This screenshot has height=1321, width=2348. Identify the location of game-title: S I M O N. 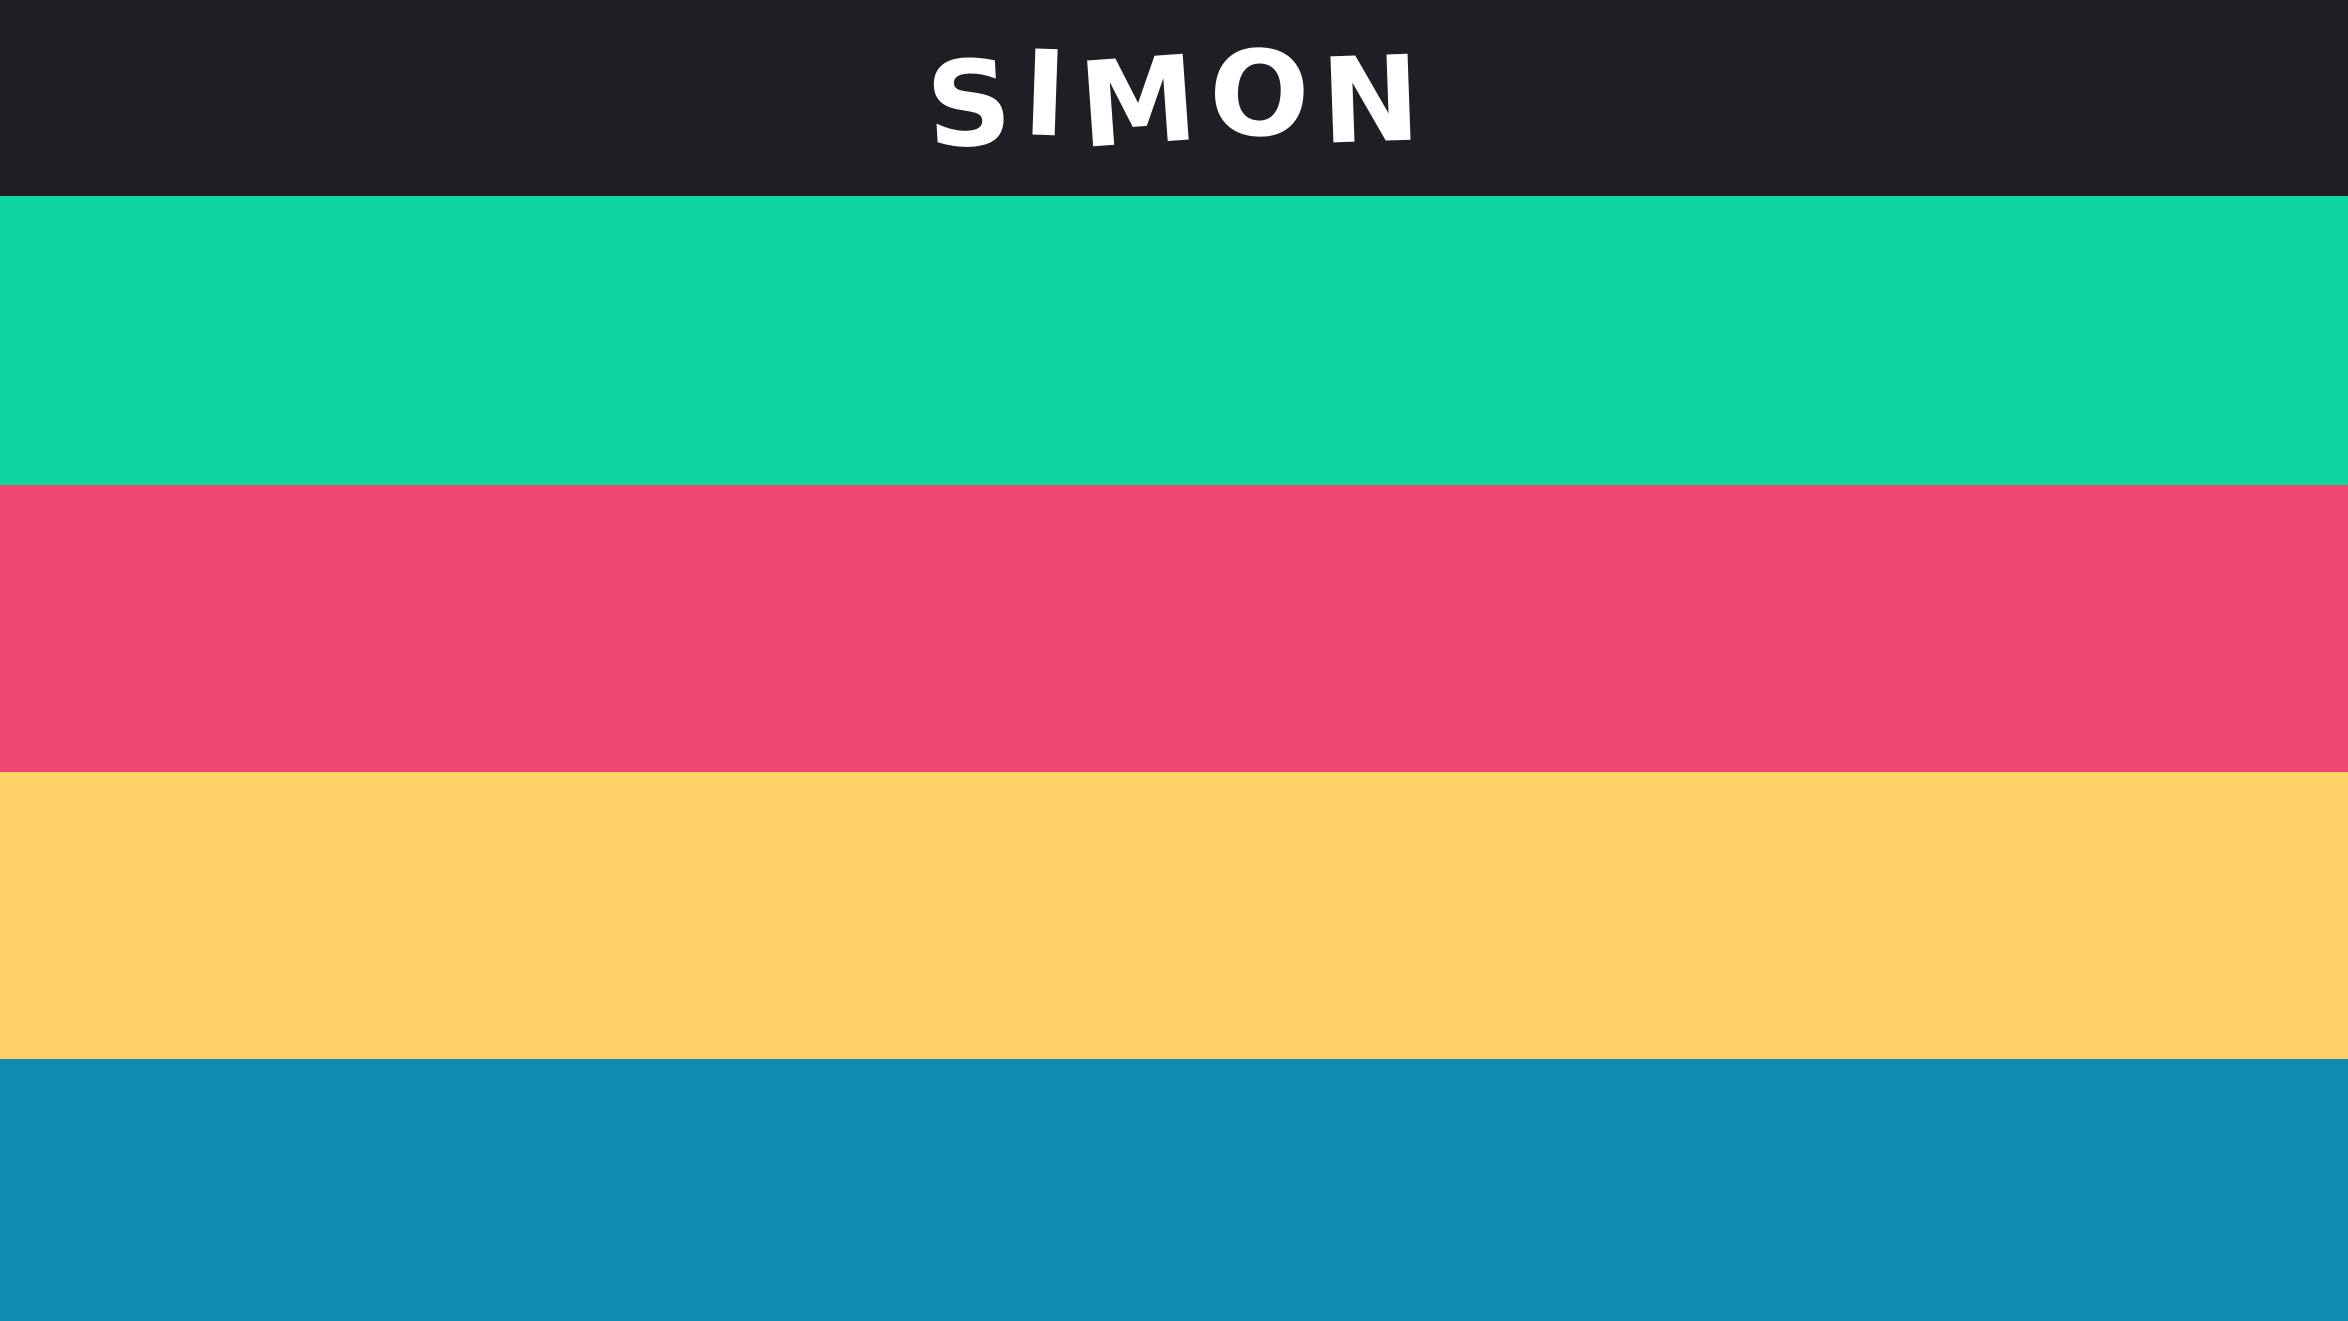
(1173, 98).